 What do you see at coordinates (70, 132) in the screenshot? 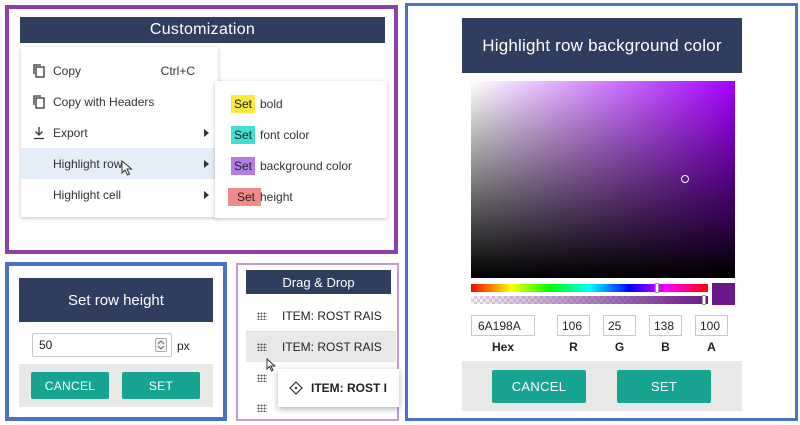
I see `menu-item-label: Export` at bounding box center [70, 132].